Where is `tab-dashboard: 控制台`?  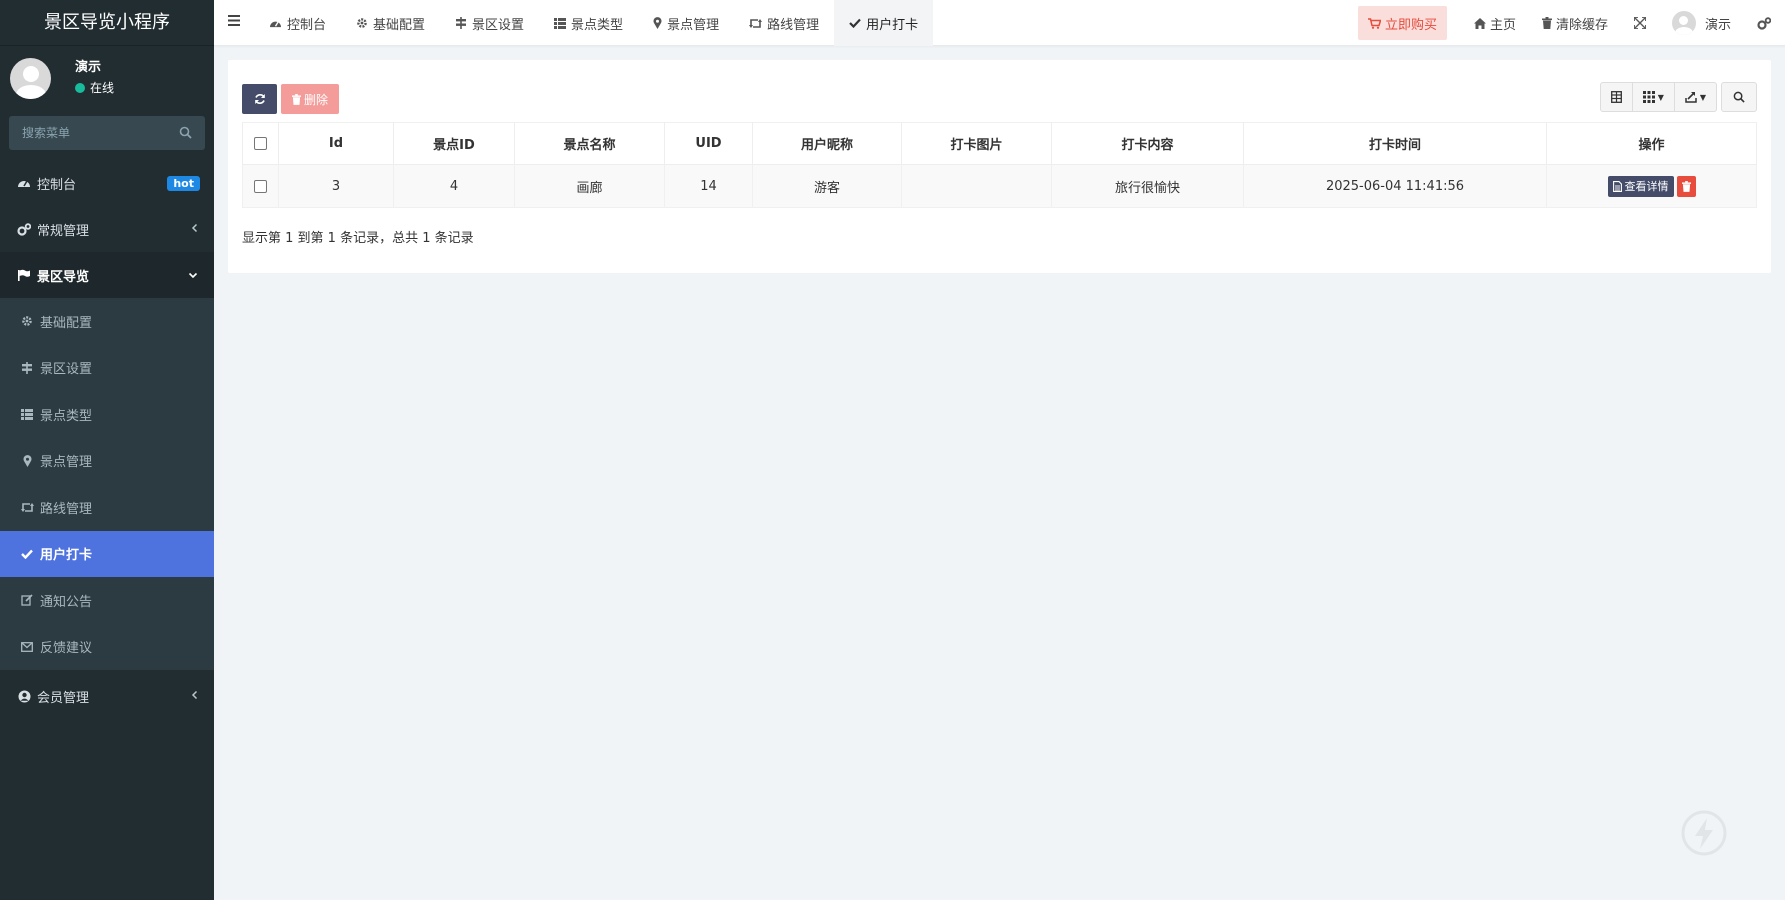 tab-dashboard: 控制台 is located at coordinates (297, 23).